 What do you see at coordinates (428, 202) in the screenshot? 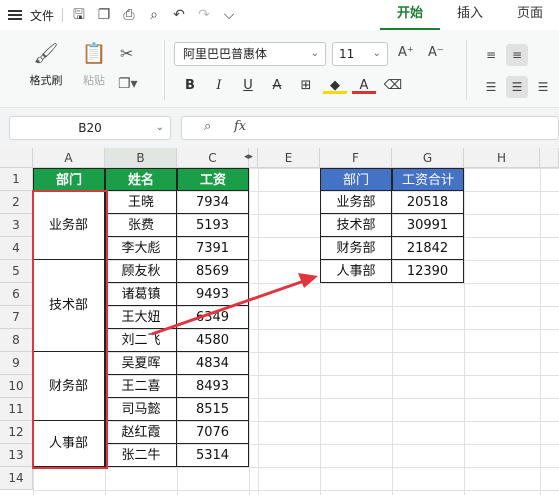
I see `summary-total-cell: 20518` at bounding box center [428, 202].